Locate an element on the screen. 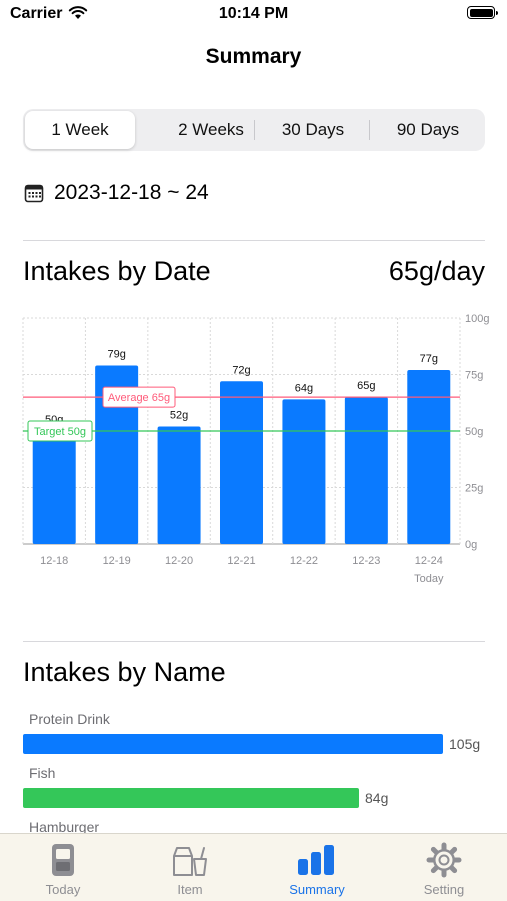  intakes-by-date-title: Intakes by Date is located at coordinates (117, 271).